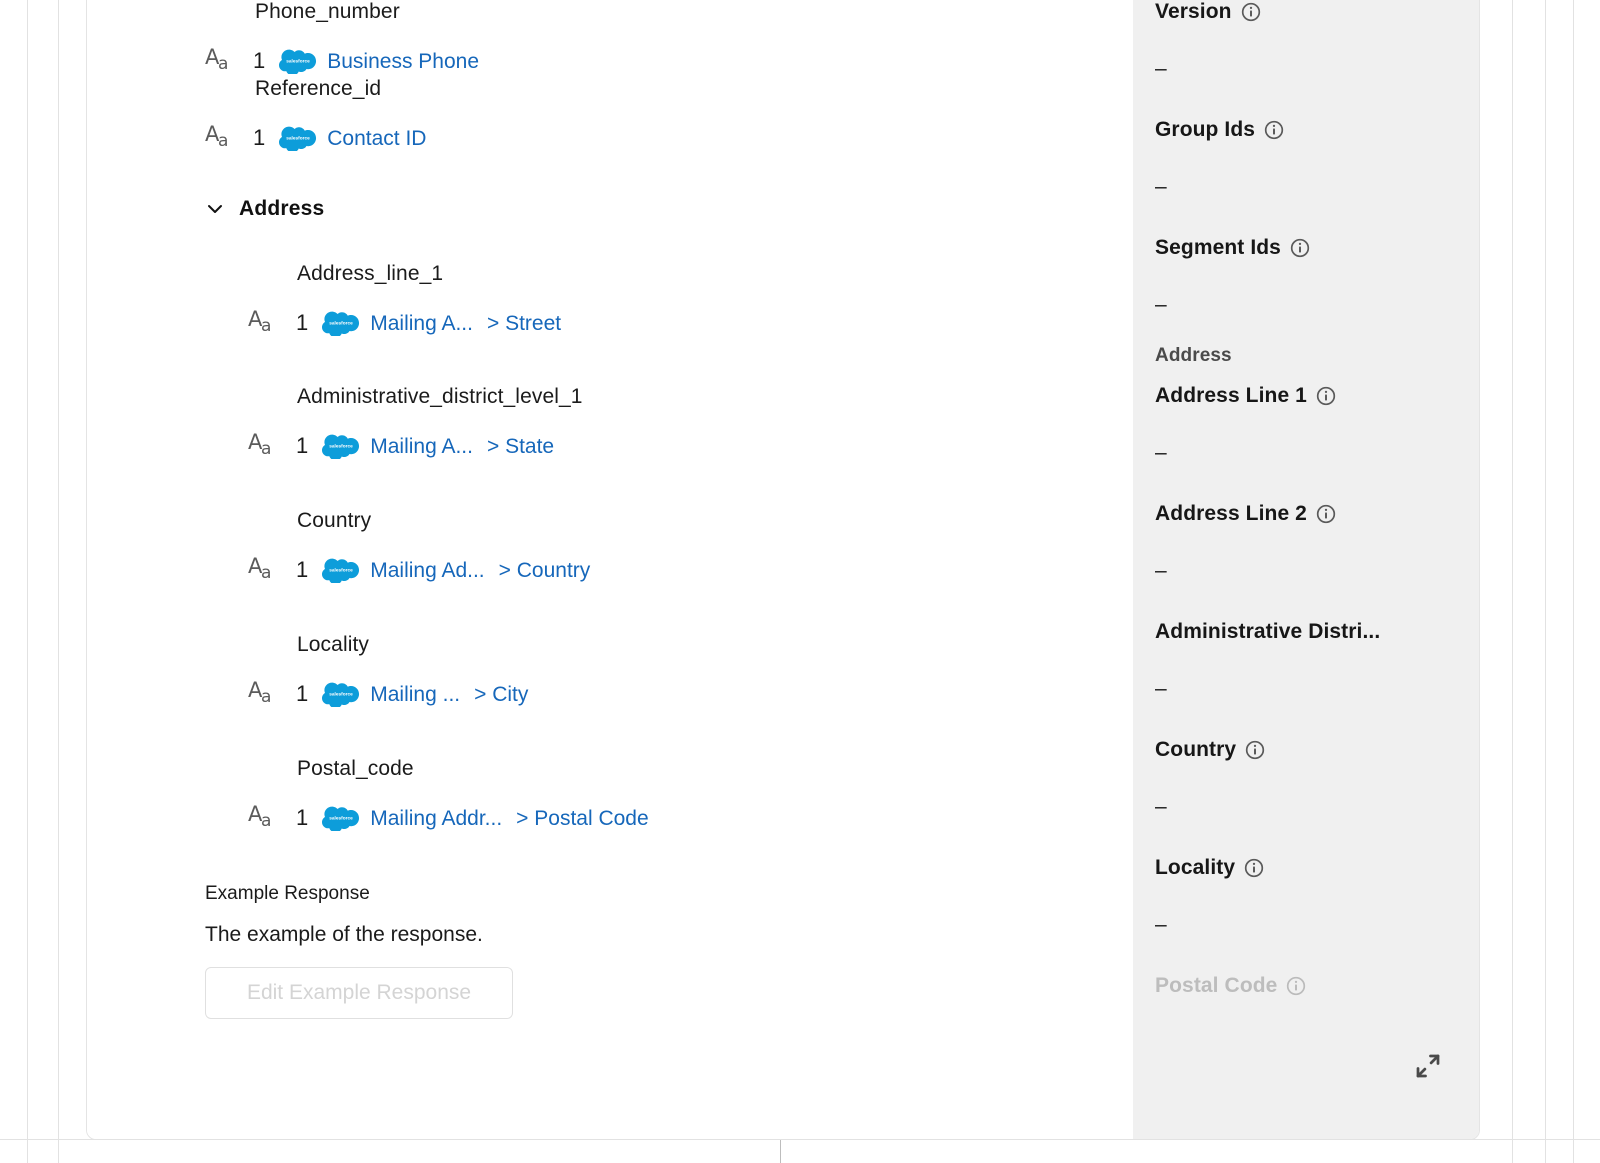 This screenshot has height=1163, width=1600. What do you see at coordinates (1317, 247) in the screenshot?
I see `attribute-header: Segment Ids` at bounding box center [1317, 247].